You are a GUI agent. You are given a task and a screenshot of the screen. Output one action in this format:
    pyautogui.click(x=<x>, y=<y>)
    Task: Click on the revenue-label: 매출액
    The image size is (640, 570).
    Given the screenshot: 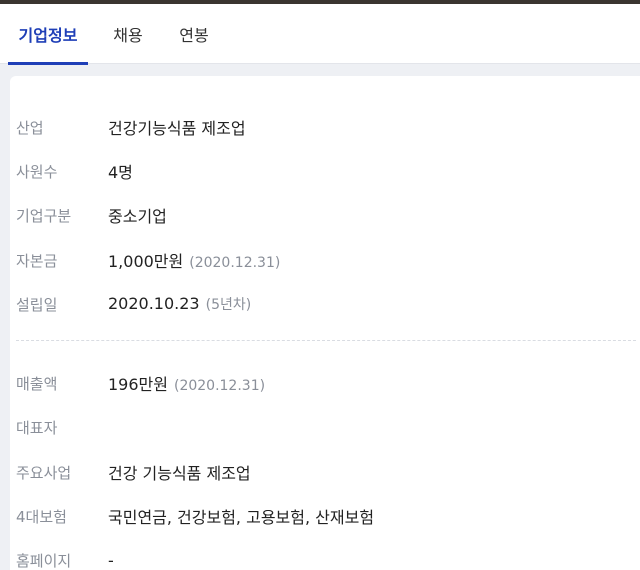 What is the action you would take?
    pyautogui.click(x=37, y=383)
    